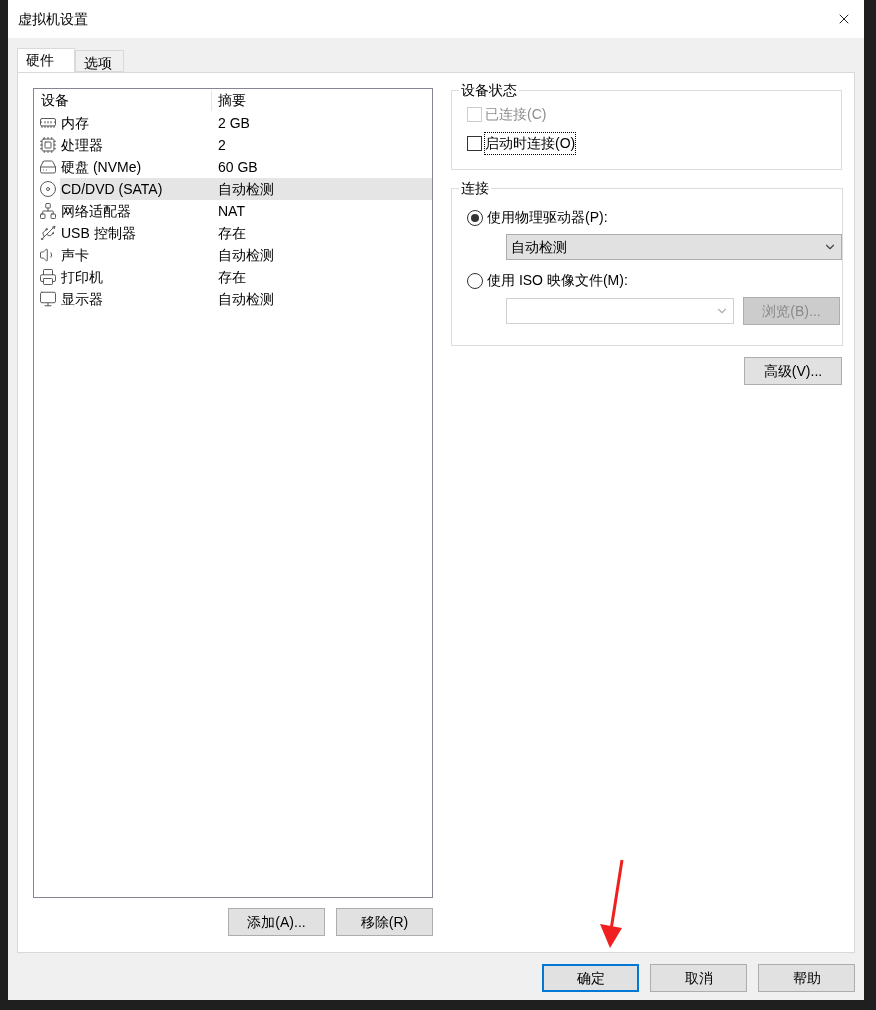 This screenshot has width=876, height=1010. Describe the element at coordinates (112, 189) in the screenshot. I see `device-name: CD/DVD (SATA)` at that location.